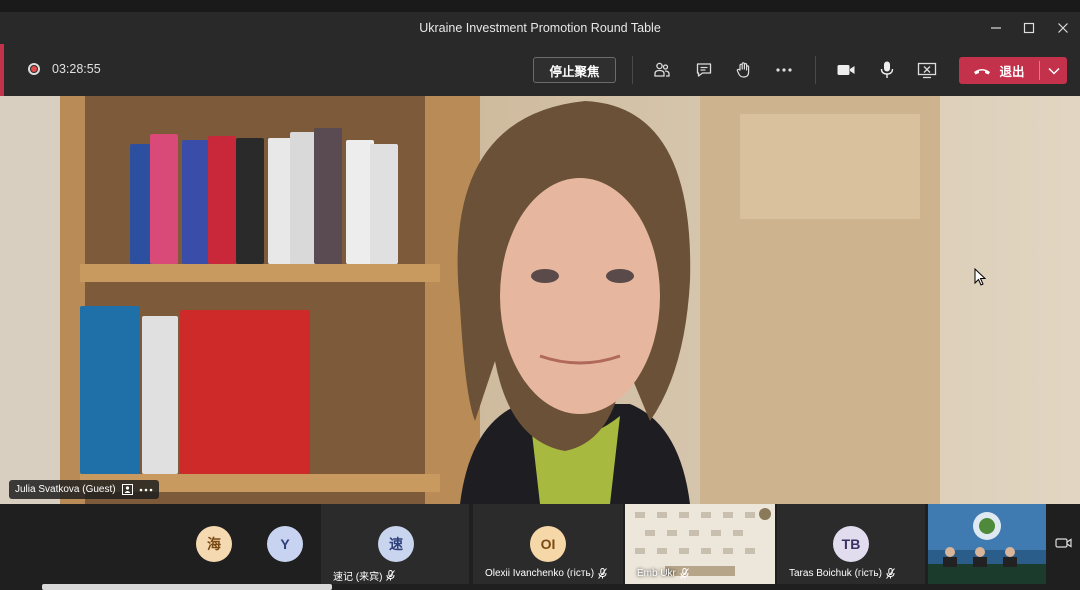  I want to click on title-bar: Ukraine Investment Promotion Round Table, so click(540, 22).